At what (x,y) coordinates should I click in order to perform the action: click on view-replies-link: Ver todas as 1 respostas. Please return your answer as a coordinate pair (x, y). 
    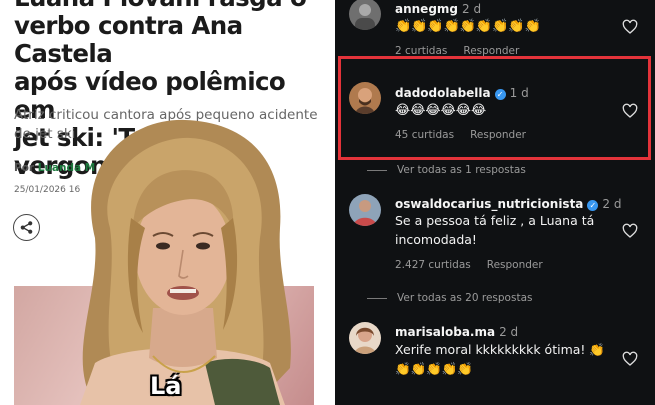
    Looking at the image, I should click on (461, 170).